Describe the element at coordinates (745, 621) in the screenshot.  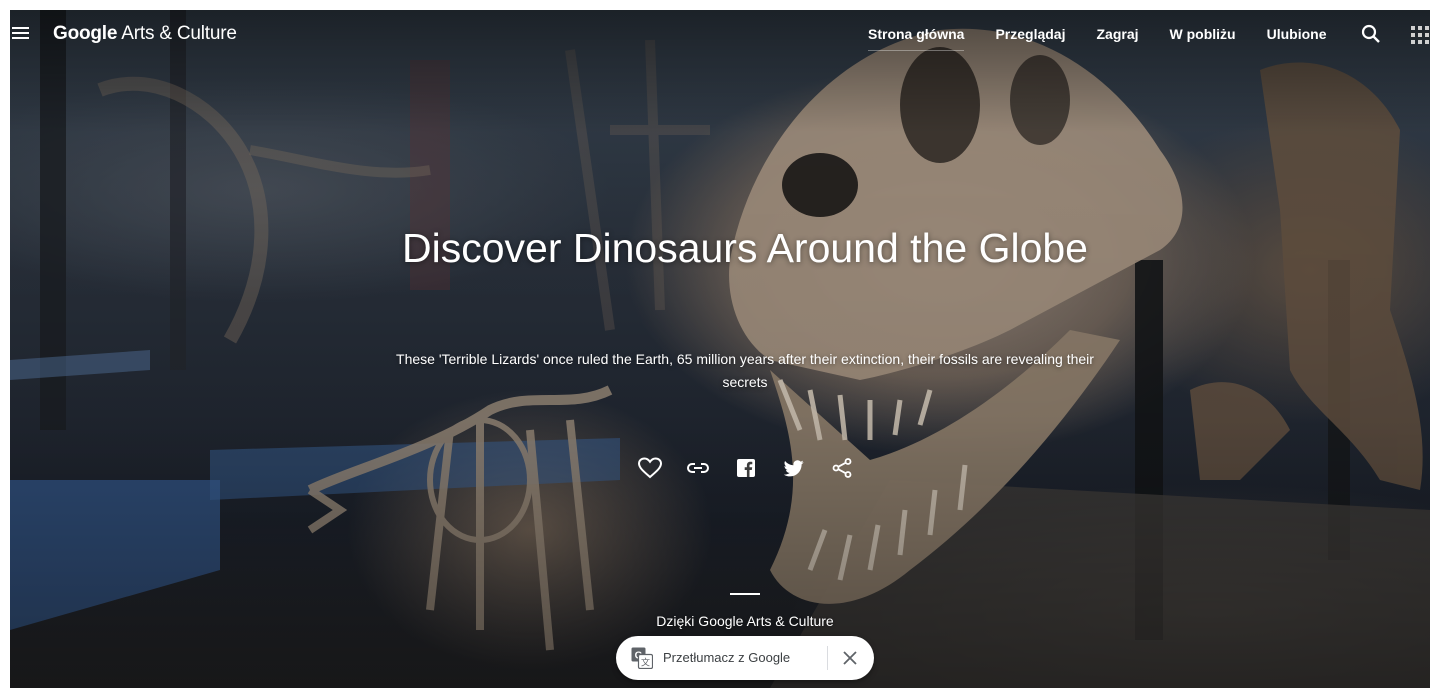
I see `credit-link: Dzięki Google Arts & Culture` at that location.